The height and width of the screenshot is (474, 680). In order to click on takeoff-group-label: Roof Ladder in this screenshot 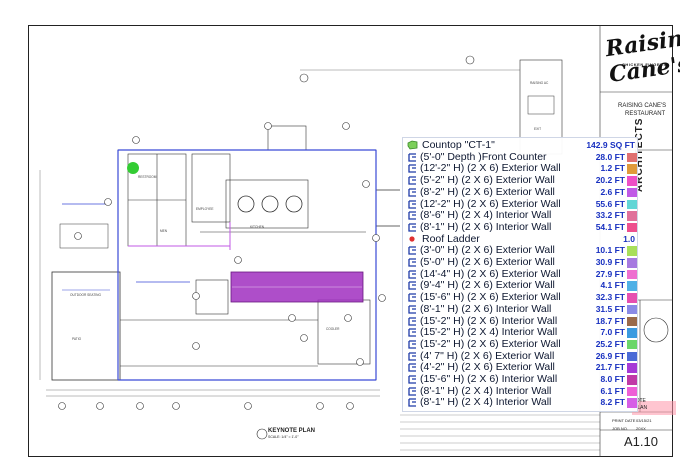, I will do `click(451, 238)`.